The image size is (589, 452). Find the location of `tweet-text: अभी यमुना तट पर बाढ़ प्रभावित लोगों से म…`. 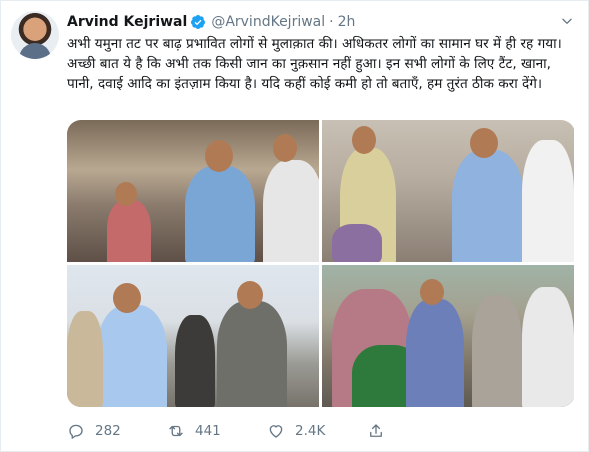

tweet-text: अभी यमुना तट पर बाढ़ प्रभावित लोगों से म… is located at coordinates (314, 64).